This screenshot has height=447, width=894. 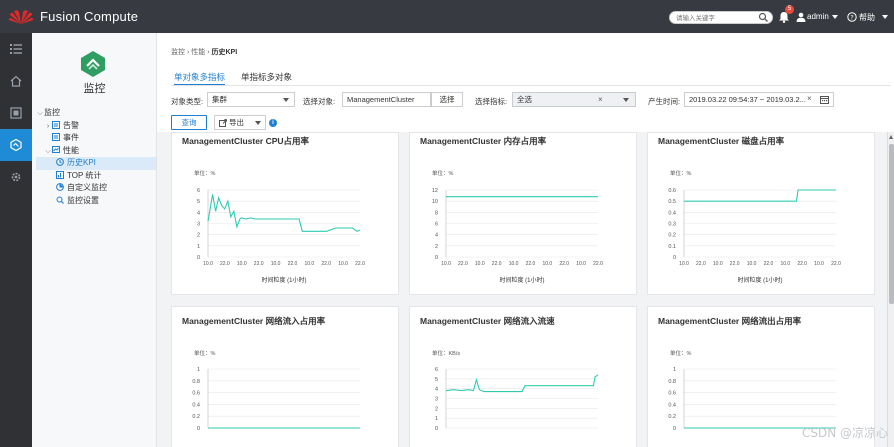 I want to click on query-button: 查询, so click(x=189, y=122).